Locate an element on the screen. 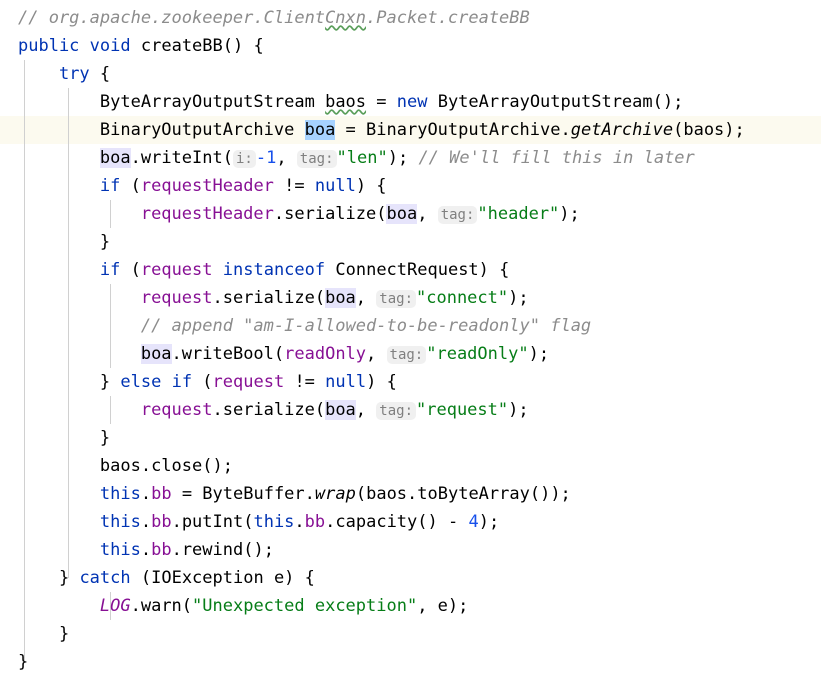 The width and height of the screenshot is (821, 681). keyword-this-2: this is located at coordinates (274, 522).